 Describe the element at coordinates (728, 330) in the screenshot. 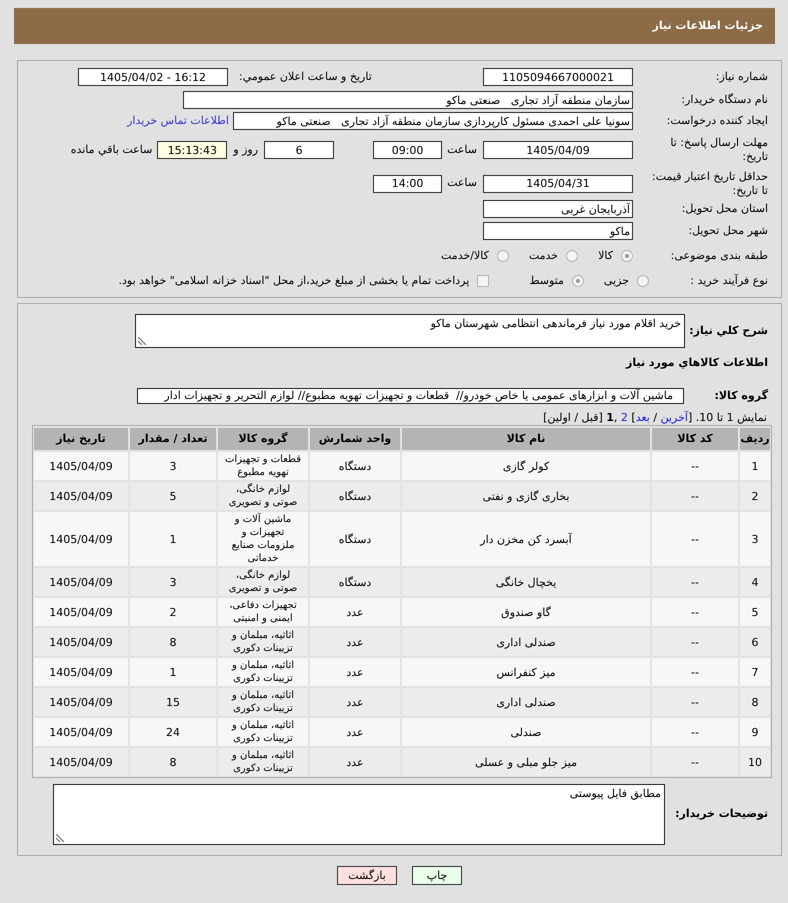

I see `field-label: شرح کلي نیاز:` at that location.